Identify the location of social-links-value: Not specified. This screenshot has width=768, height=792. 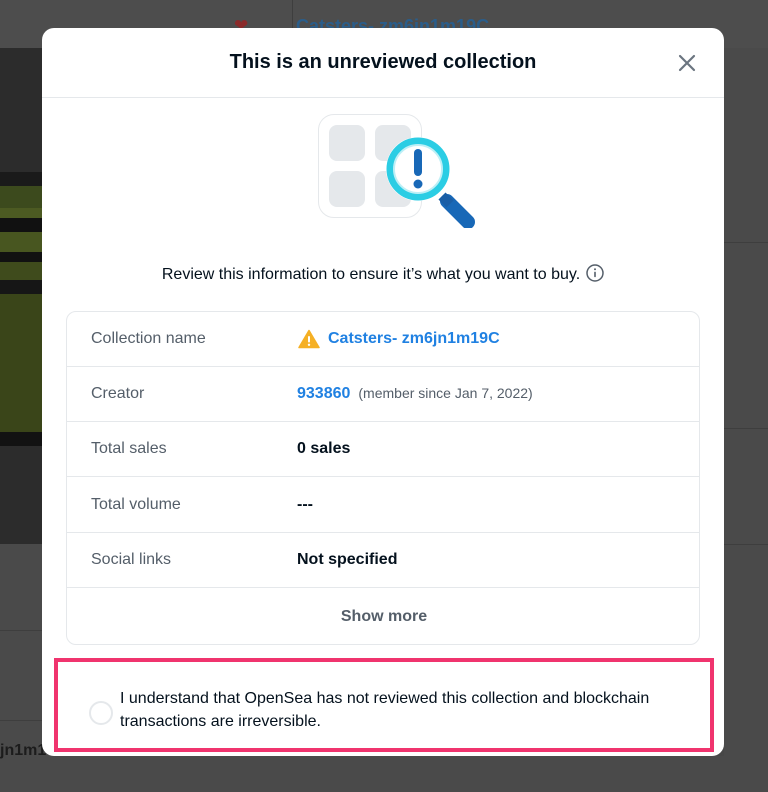
(347, 559).